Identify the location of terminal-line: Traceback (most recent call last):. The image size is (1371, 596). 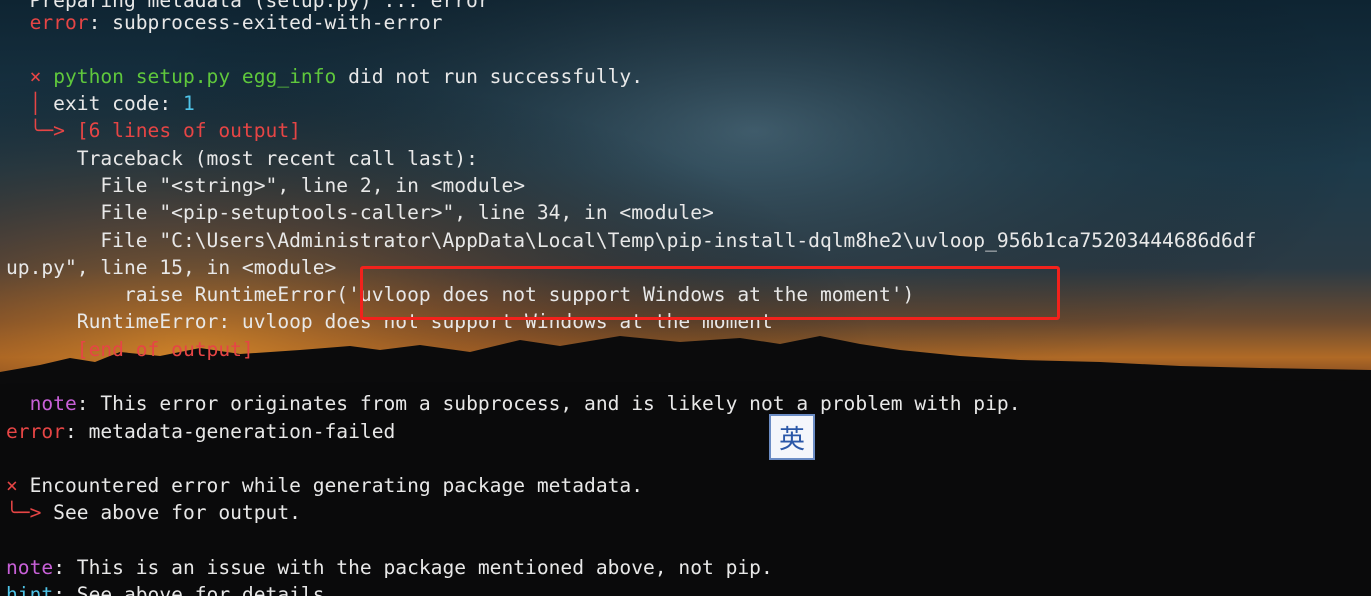
(277, 158).